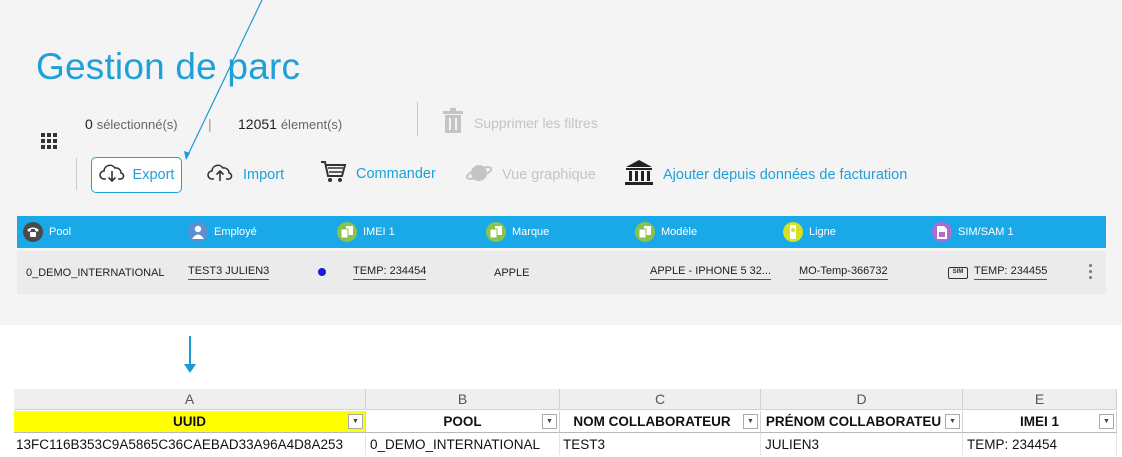 The width and height of the screenshot is (1122, 457). What do you see at coordinates (822, 232) in the screenshot?
I see `column-label: Ligne` at bounding box center [822, 232].